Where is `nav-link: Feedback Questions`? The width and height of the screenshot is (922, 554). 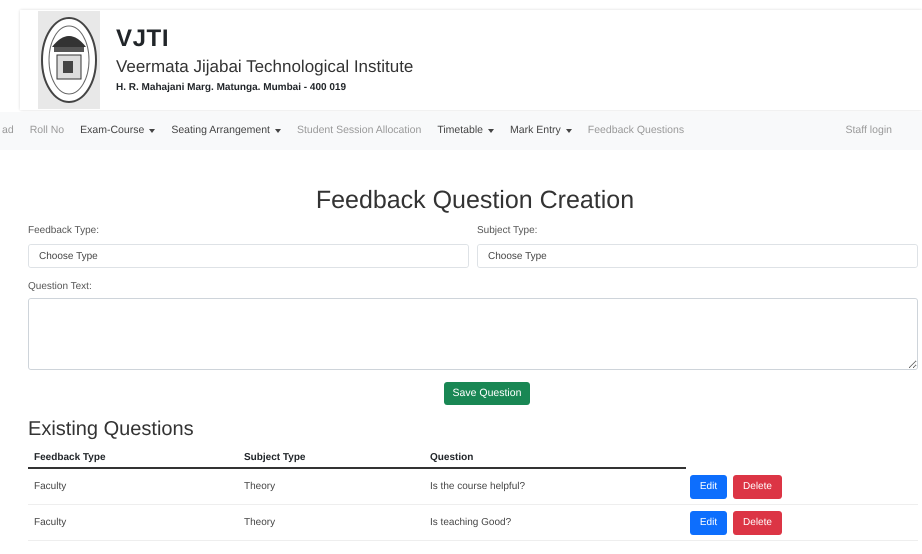 nav-link: Feedback Questions is located at coordinates (636, 131).